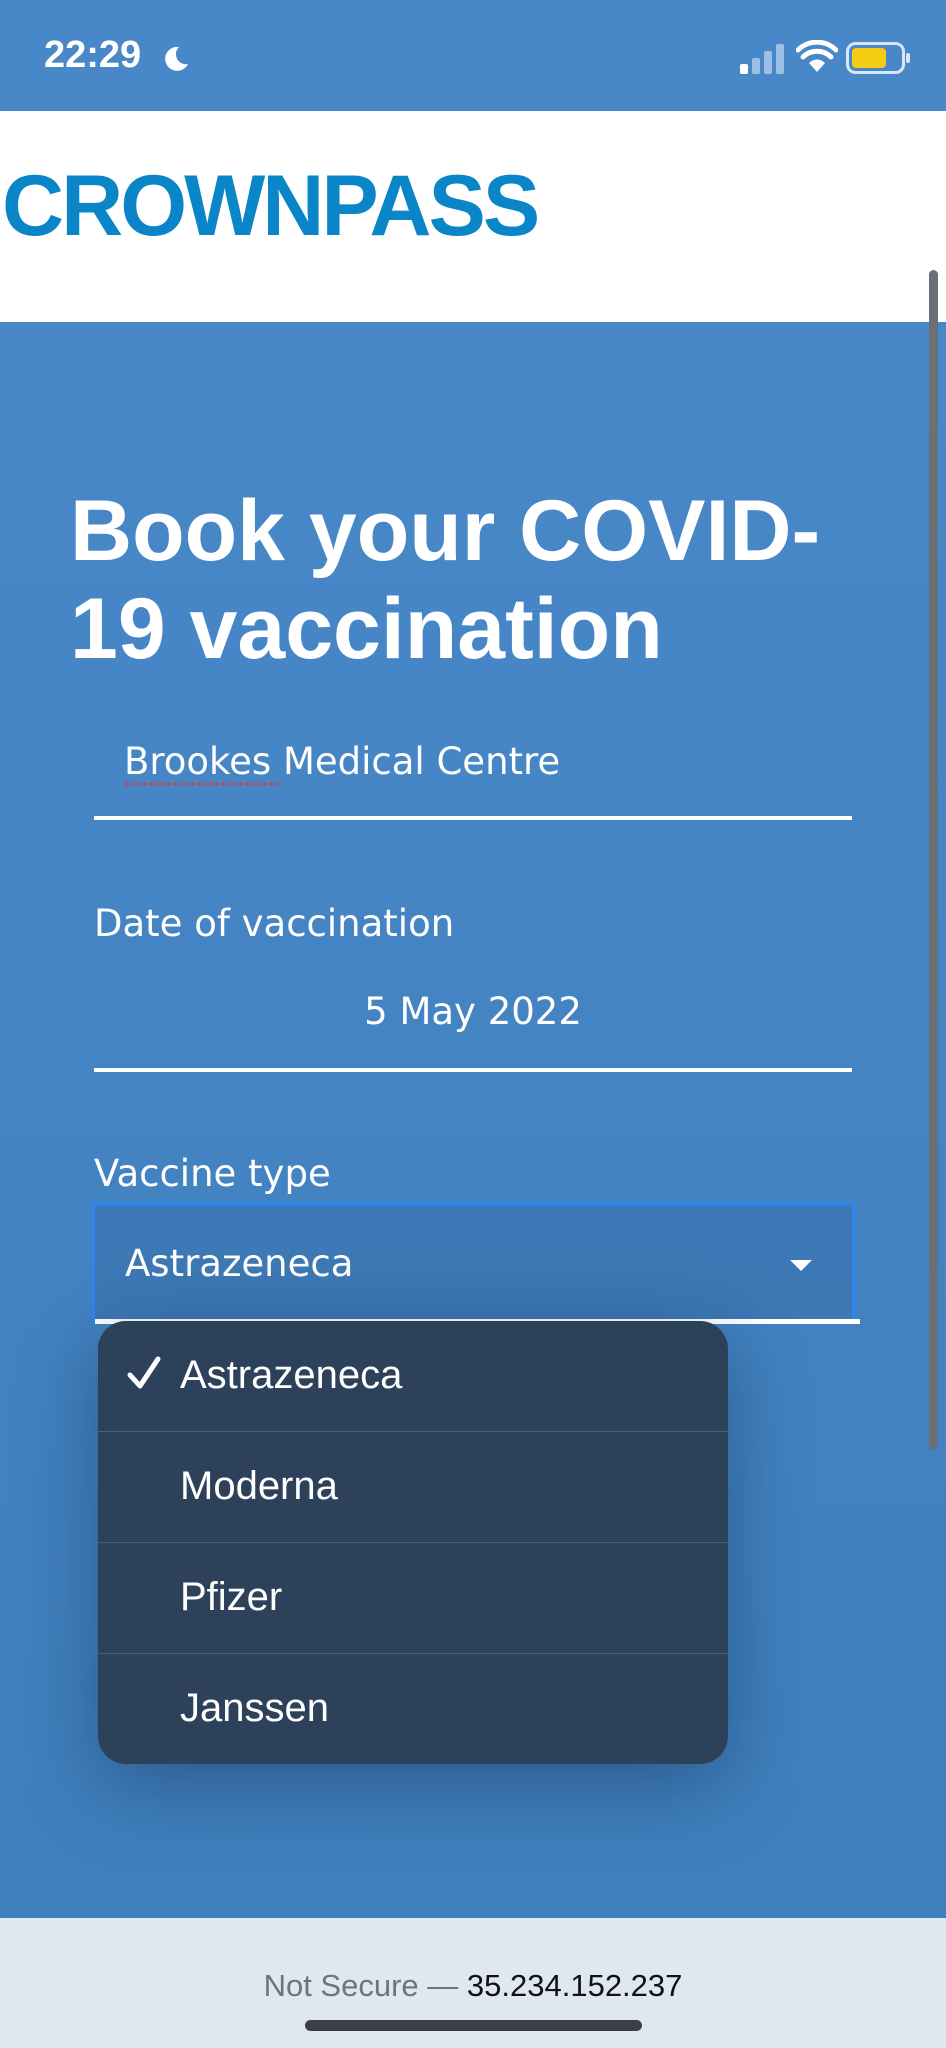 The height and width of the screenshot is (2048, 946). What do you see at coordinates (361, 1985) in the screenshot?
I see `security-indicator: Not Secure —` at bounding box center [361, 1985].